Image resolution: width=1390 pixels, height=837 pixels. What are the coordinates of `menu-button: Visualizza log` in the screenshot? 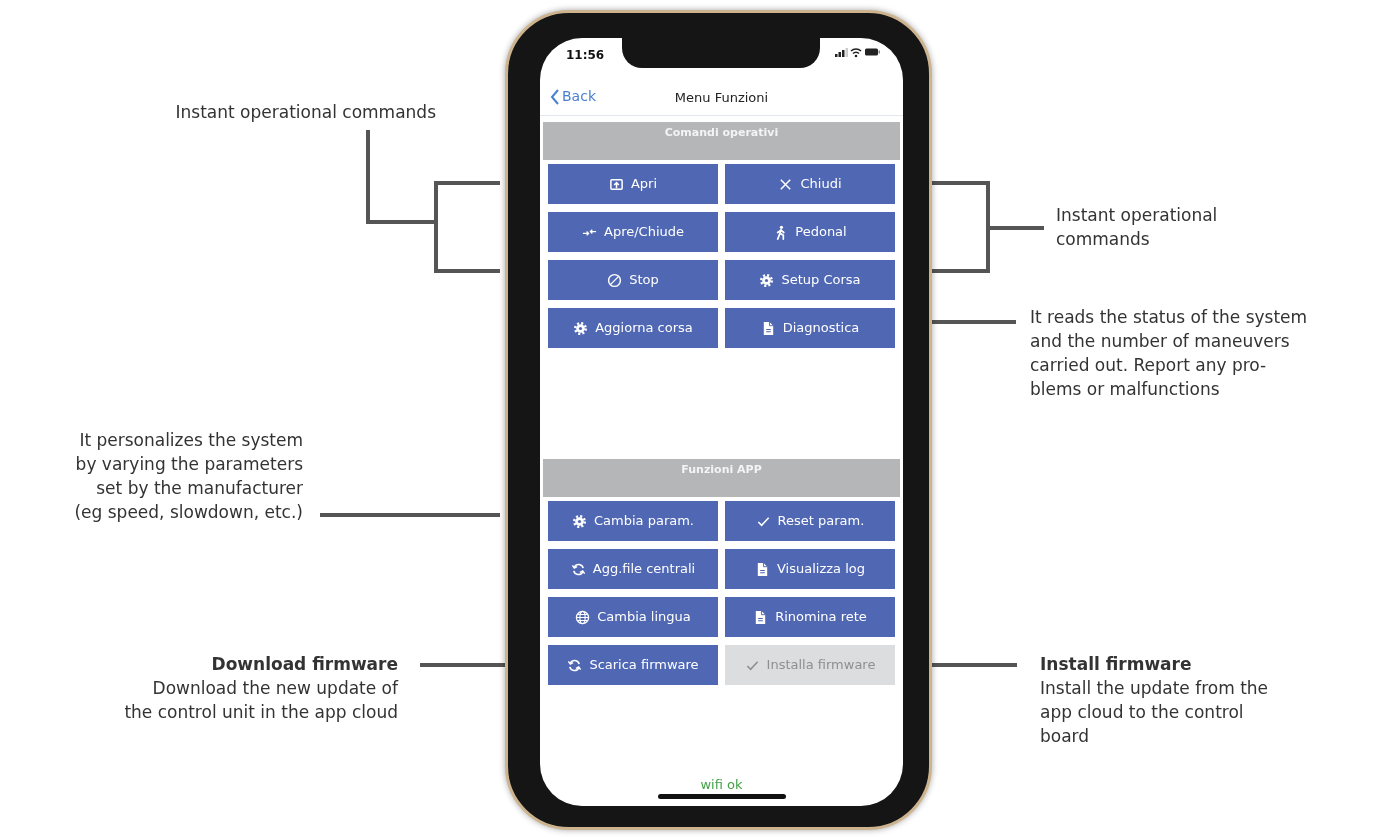 It's located at (810, 569).